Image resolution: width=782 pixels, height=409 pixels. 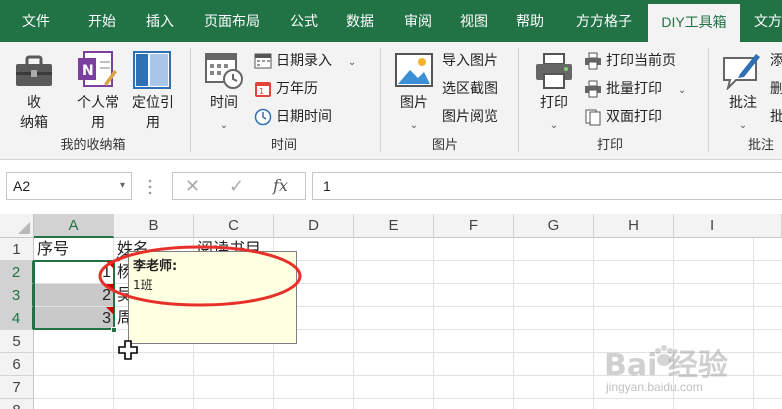 What do you see at coordinates (761, 144) in the screenshot?
I see `group-label-comment: 批注` at bounding box center [761, 144].